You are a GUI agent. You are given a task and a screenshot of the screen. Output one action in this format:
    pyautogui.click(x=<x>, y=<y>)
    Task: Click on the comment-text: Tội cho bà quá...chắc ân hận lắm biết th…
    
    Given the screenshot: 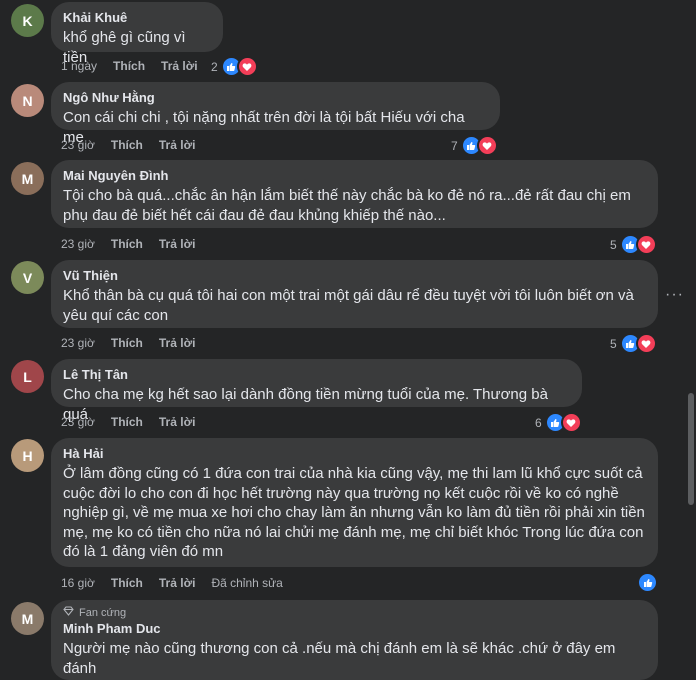 What is the action you would take?
    pyautogui.click(x=347, y=205)
    